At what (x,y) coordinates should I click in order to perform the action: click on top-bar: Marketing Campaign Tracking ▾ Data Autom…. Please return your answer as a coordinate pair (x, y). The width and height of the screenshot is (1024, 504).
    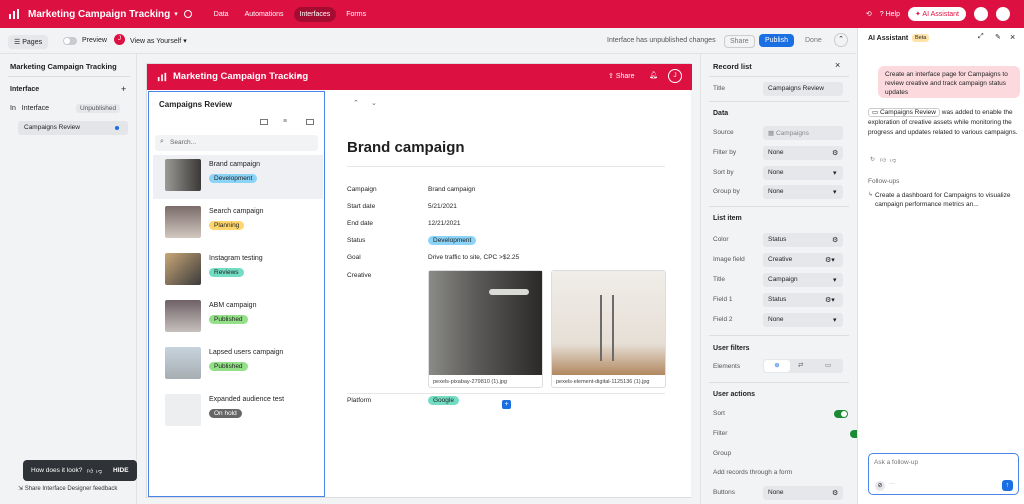
    Looking at the image, I should click on (512, 14).